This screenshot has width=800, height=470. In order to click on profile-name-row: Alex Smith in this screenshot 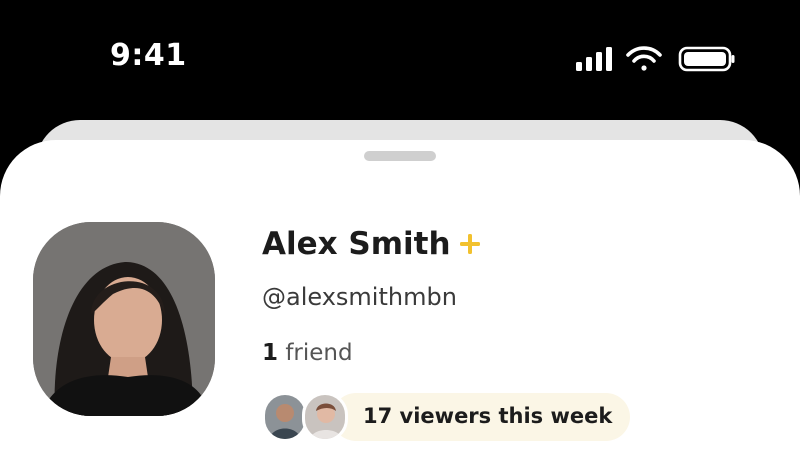, I will do `click(371, 244)`.